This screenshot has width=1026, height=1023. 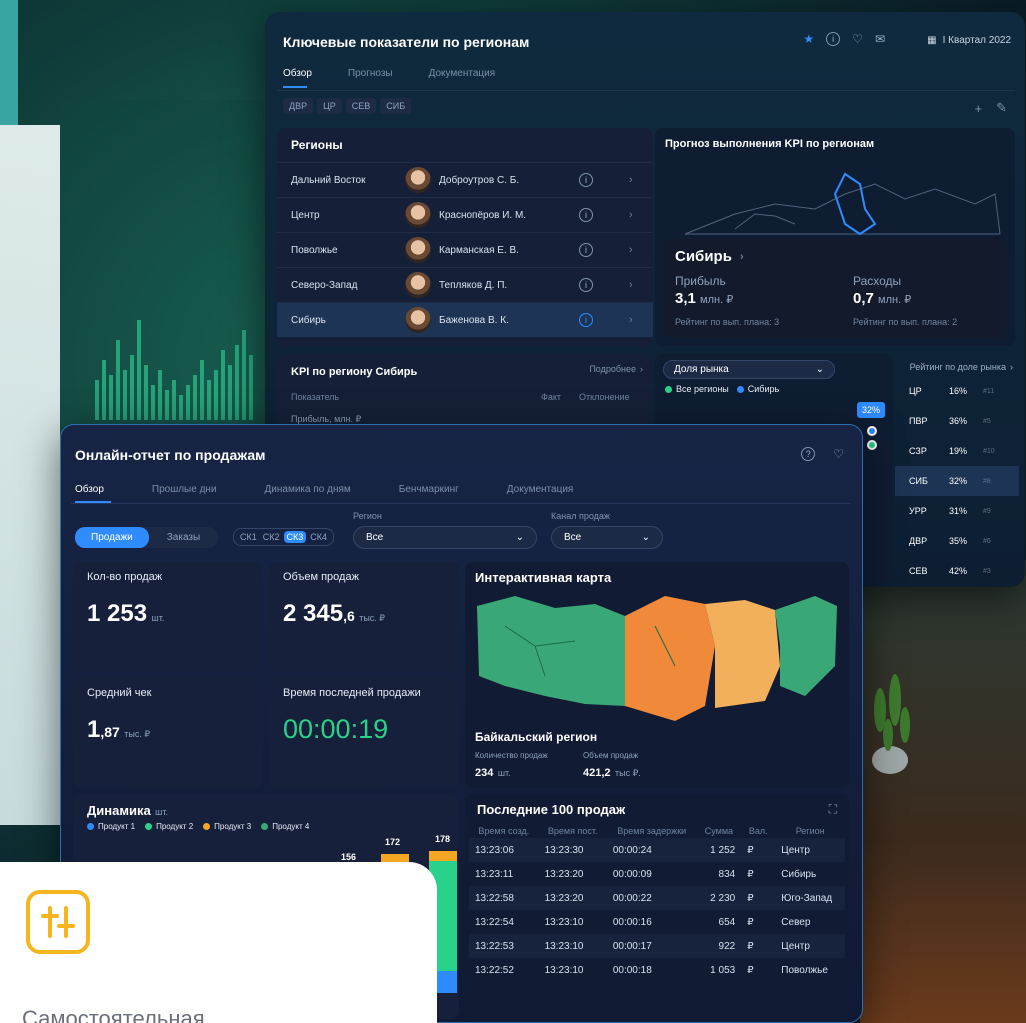 I want to click on filter-sib: СИБ, so click(x=396, y=106).